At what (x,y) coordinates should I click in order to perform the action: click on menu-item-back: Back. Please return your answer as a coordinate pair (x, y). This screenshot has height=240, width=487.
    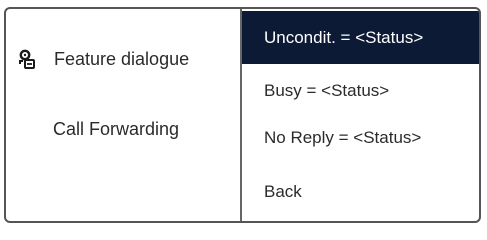
    Looking at the image, I should click on (360, 192).